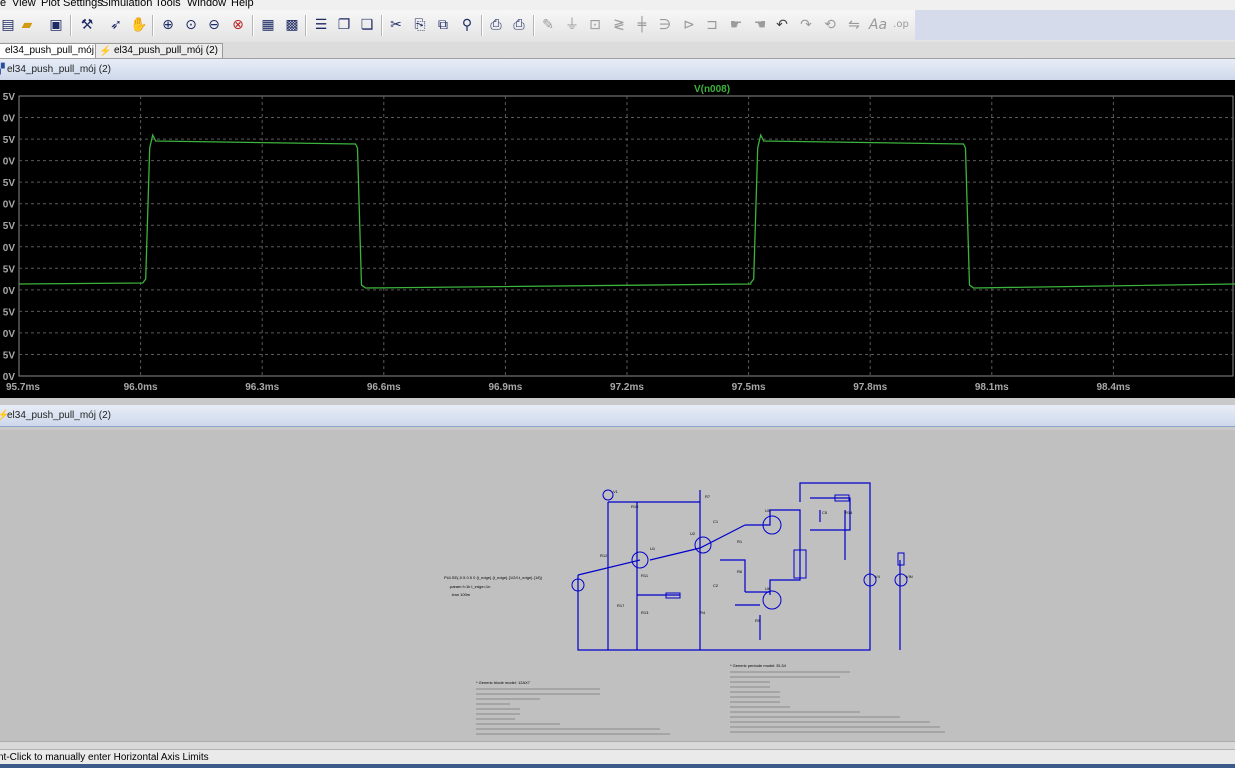 The width and height of the screenshot is (1235, 768). What do you see at coordinates (617, 766) in the screenshot?
I see `taskbar-edge` at bounding box center [617, 766].